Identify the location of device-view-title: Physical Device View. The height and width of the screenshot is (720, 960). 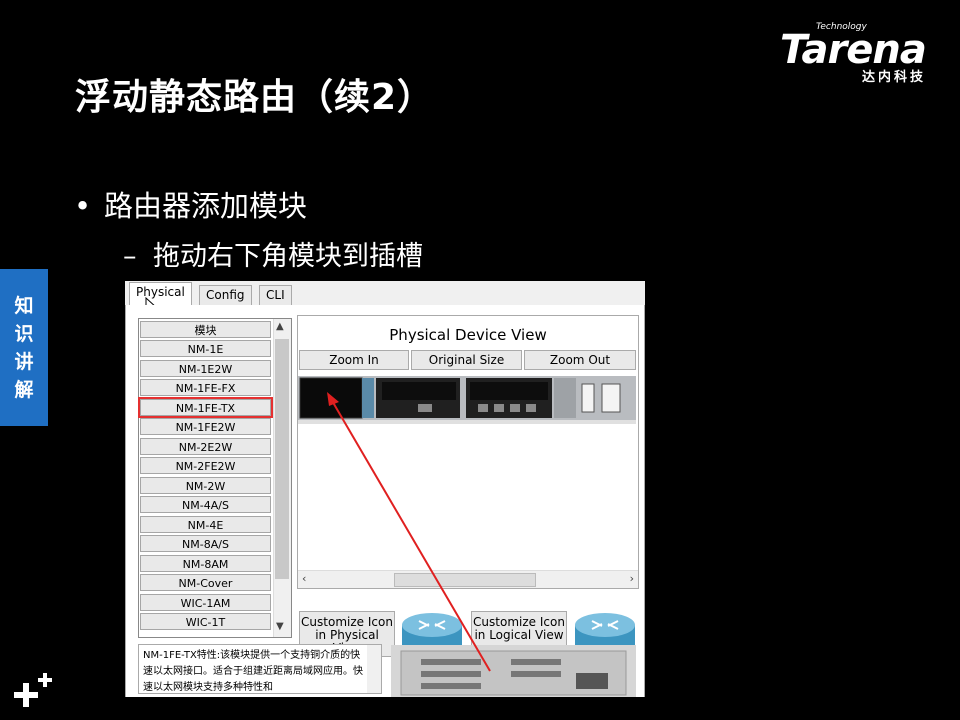
(468, 335).